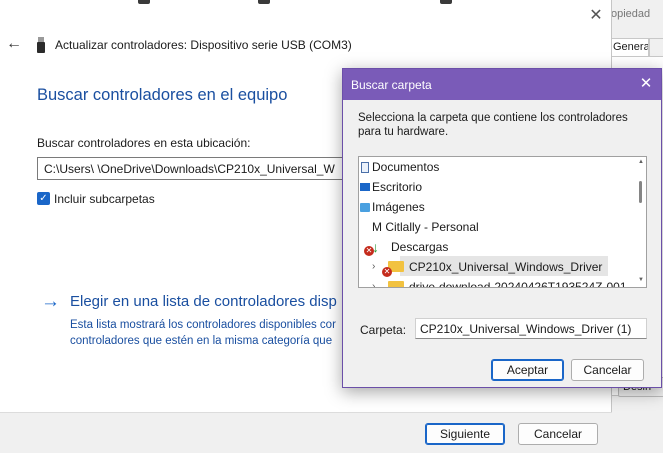 The width and height of the screenshot is (663, 453). I want to click on folder-input: CP210x_Universal_Windows_Driver (1), so click(531, 328).